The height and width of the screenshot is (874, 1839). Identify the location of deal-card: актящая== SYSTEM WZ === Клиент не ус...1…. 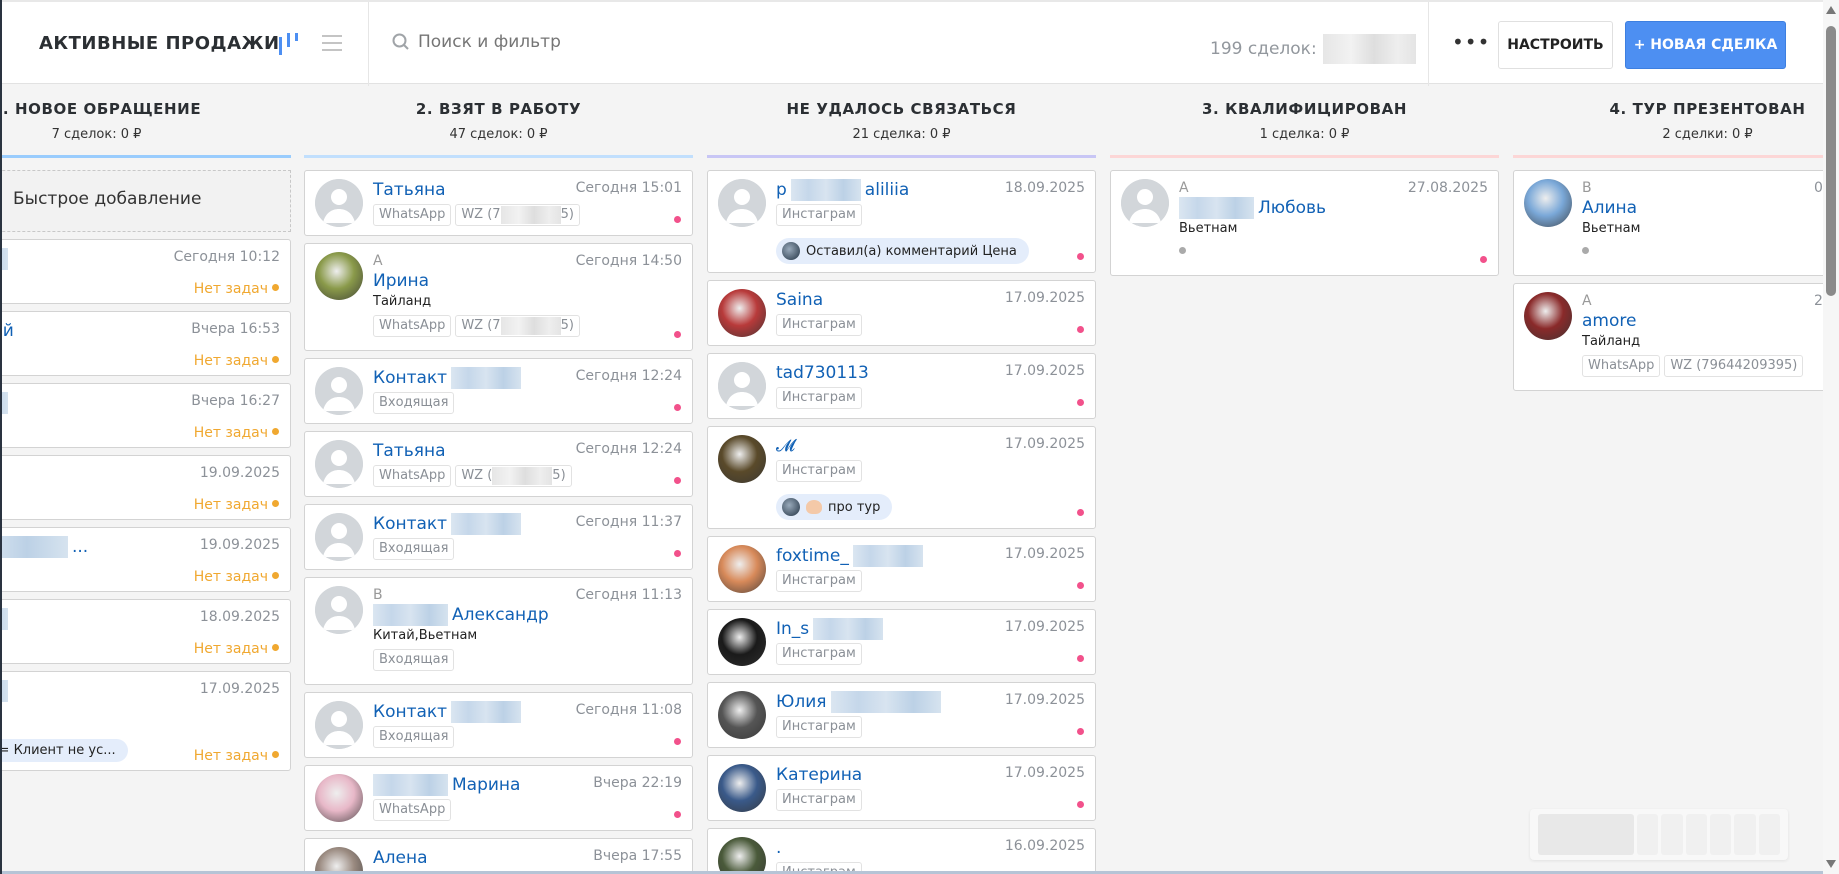
(145, 721).